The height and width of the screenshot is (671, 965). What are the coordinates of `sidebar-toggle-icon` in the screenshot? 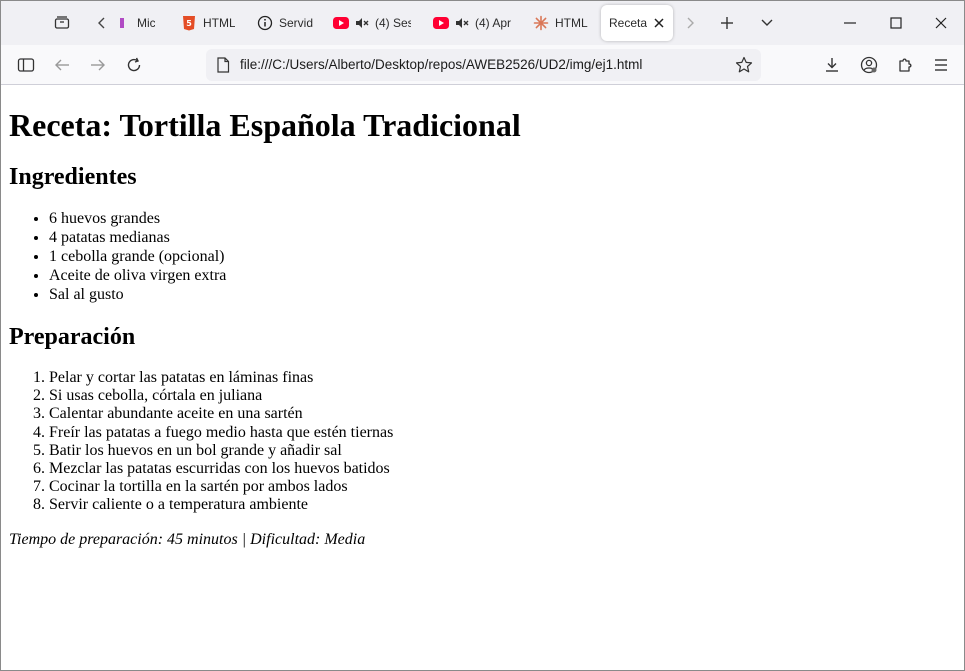 It's located at (26, 65).